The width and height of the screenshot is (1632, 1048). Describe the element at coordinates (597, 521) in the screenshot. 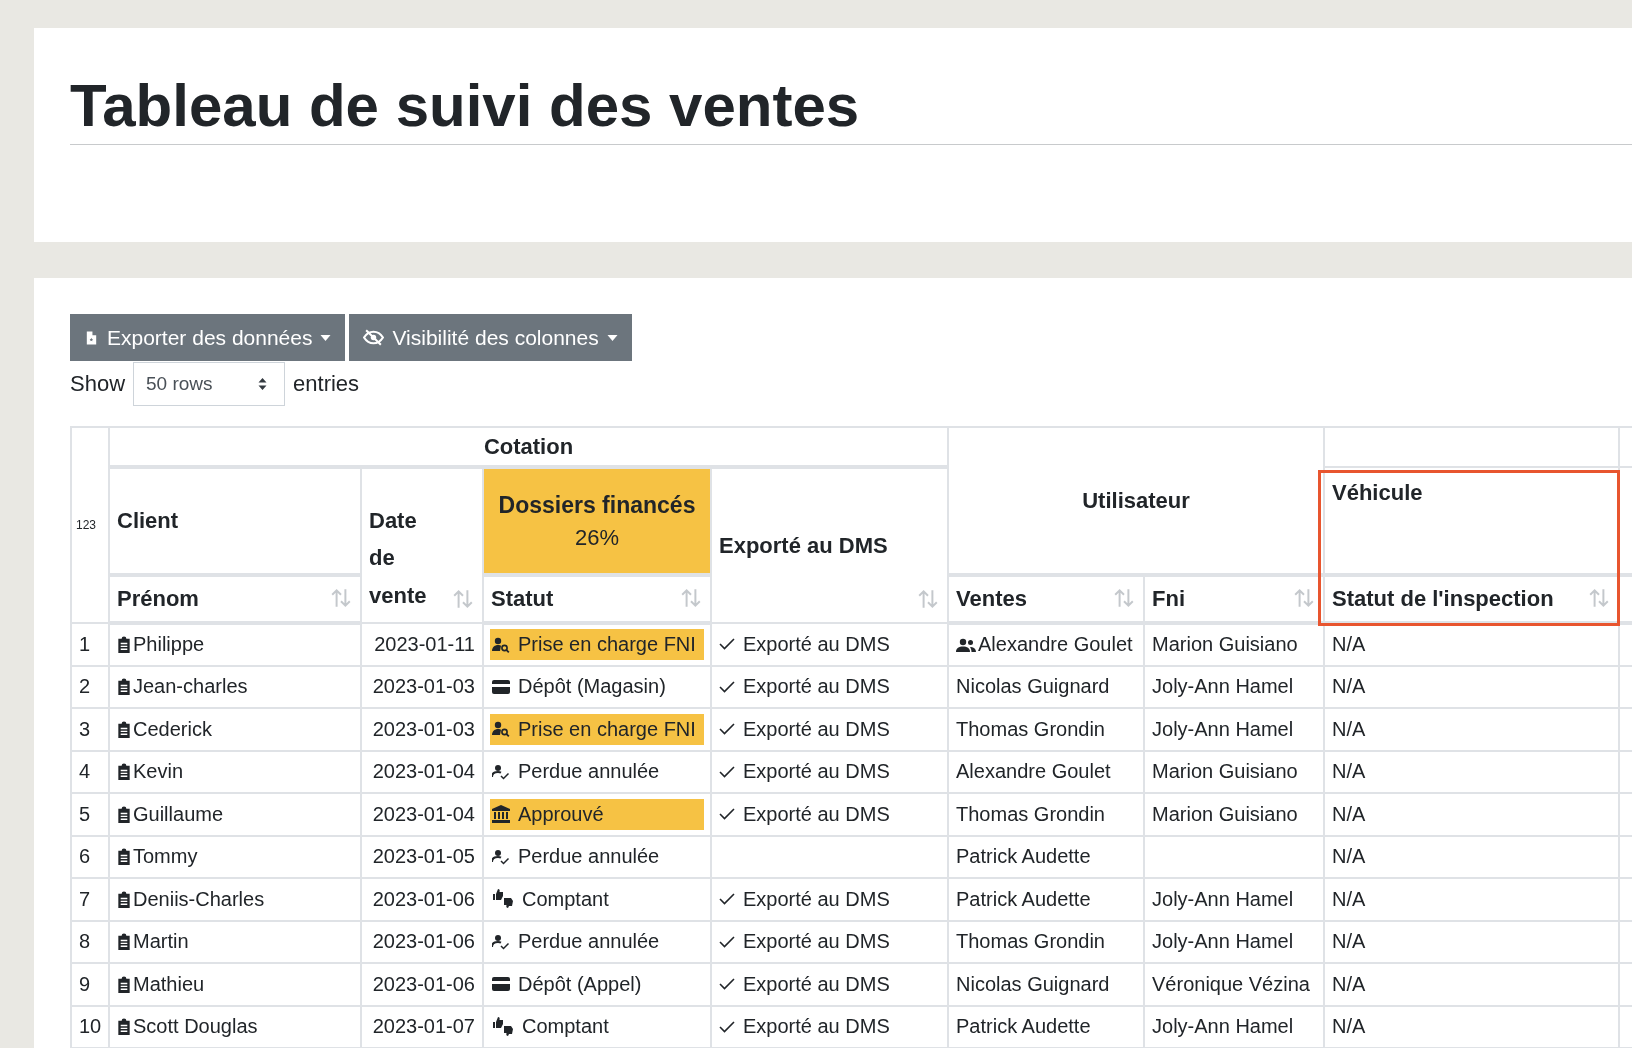

I see `financed-header: Dossiers financés 26%` at that location.